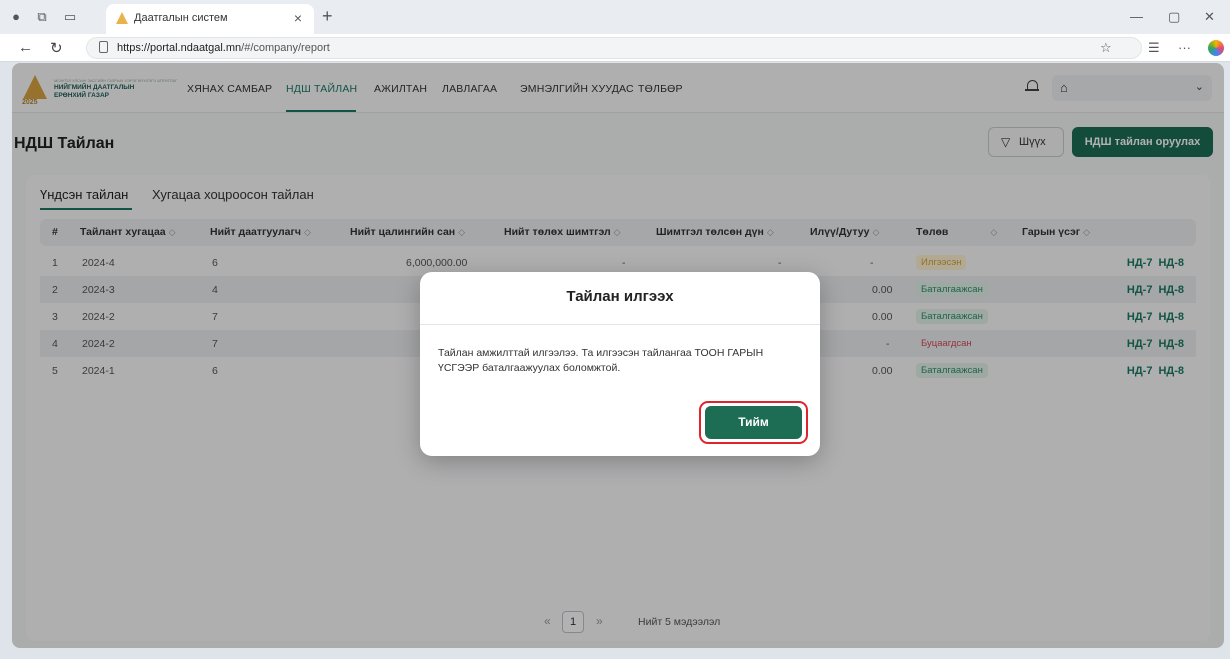 This screenshot has height=659, width=1230. Describe the element at coordinates (615, 17) in the screenshot. I see `browser-titlebar: ● ⧉ ▭ Даатгалын систем × + — ▢ ✕` at that location.